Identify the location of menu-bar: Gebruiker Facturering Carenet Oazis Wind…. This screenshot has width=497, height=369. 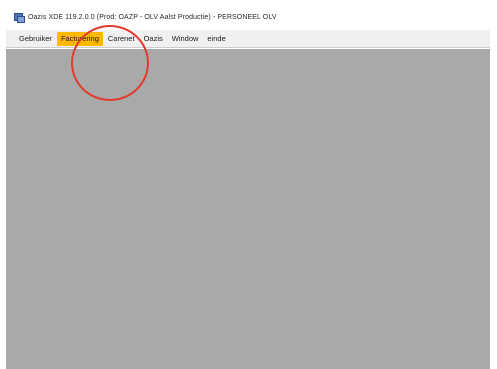
(248, 39).